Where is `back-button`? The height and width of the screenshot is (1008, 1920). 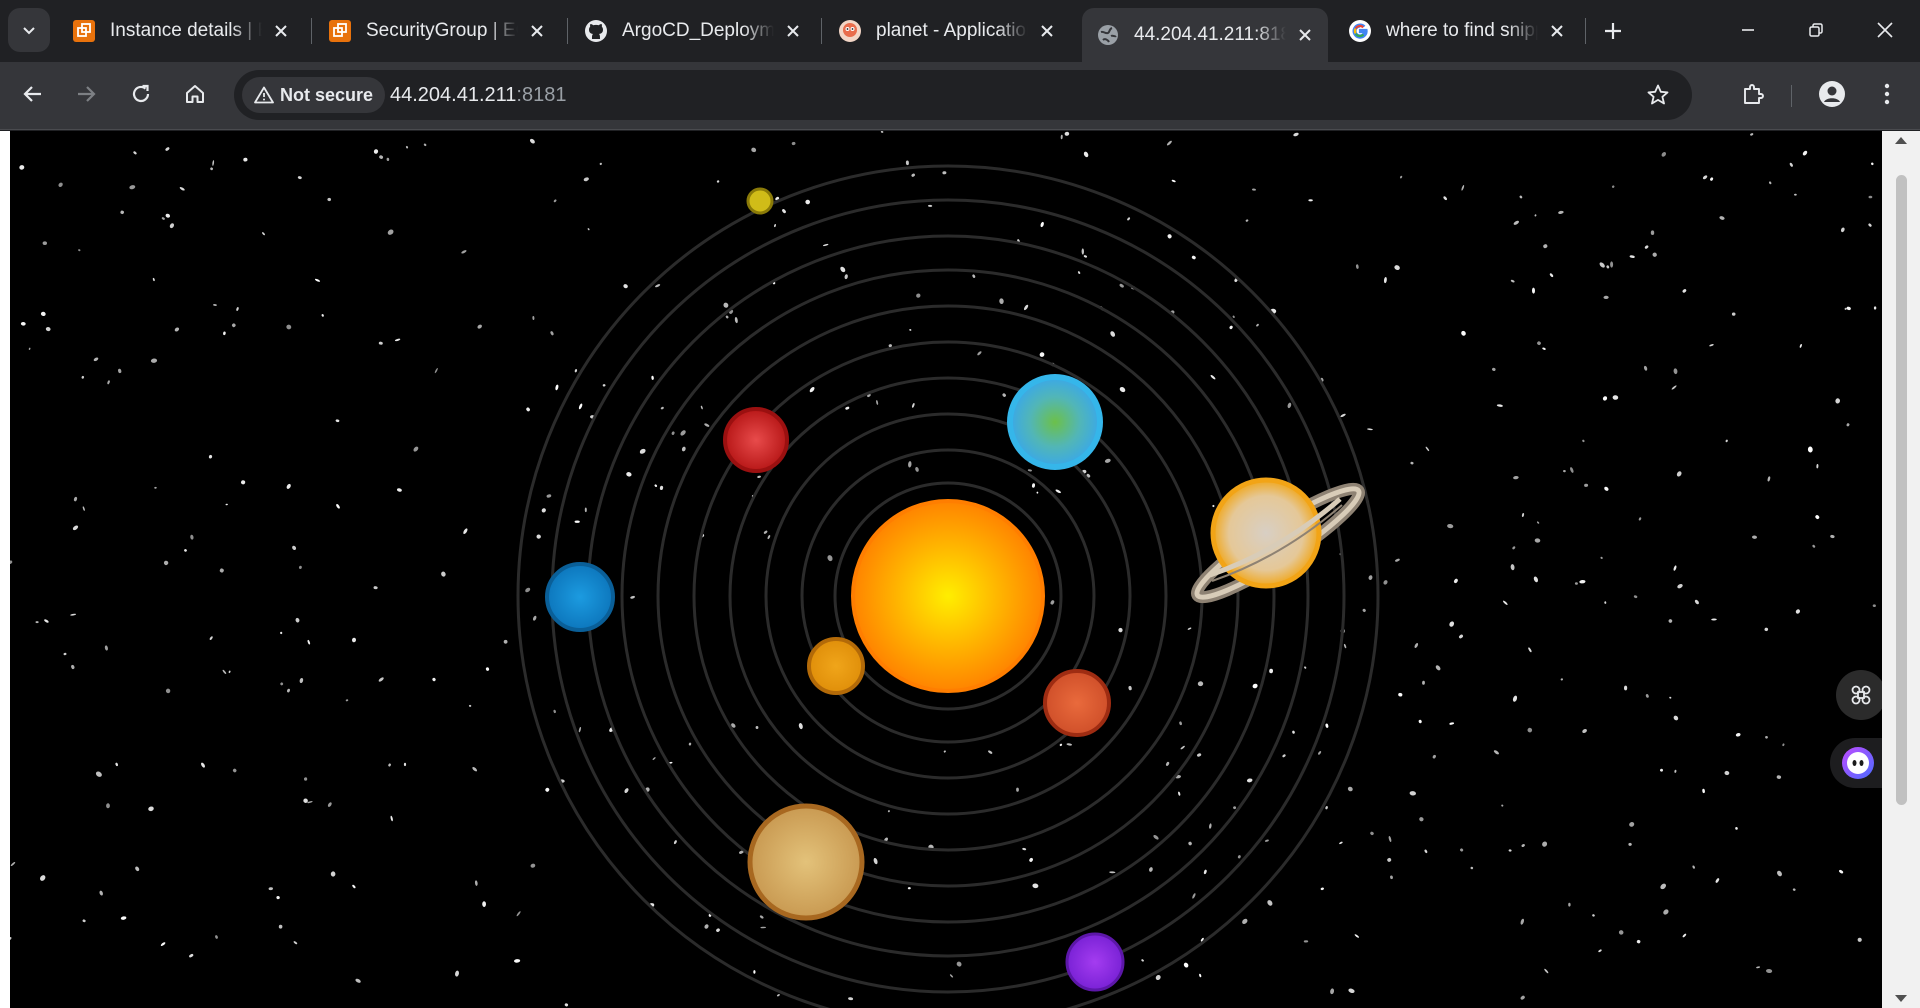
back-button is located at coordinates (33, 94).